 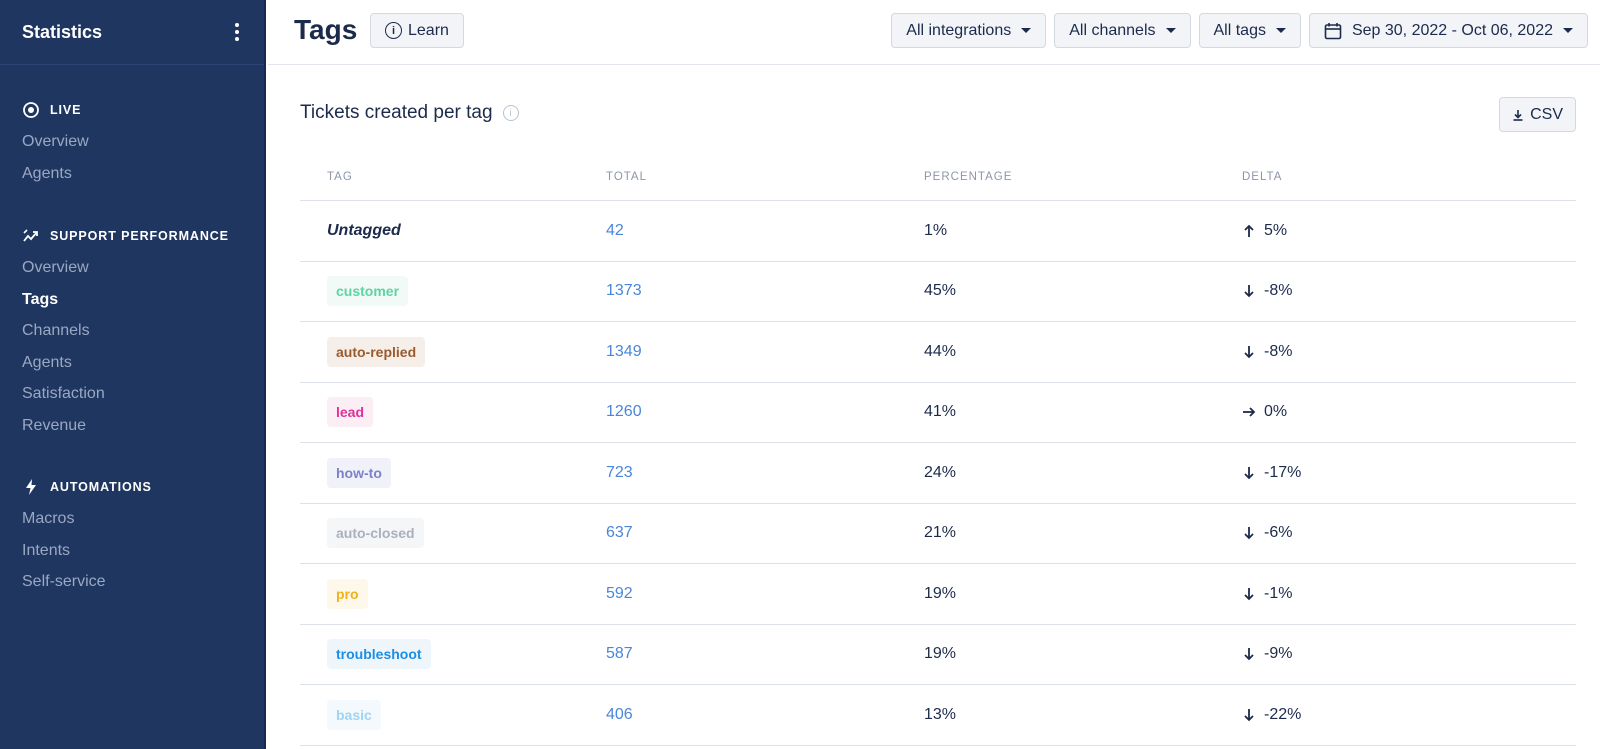 What do you see at coordinates (619, 532) in the screenshot?
I see `total-link: 637` at bounding box center [619, 532].